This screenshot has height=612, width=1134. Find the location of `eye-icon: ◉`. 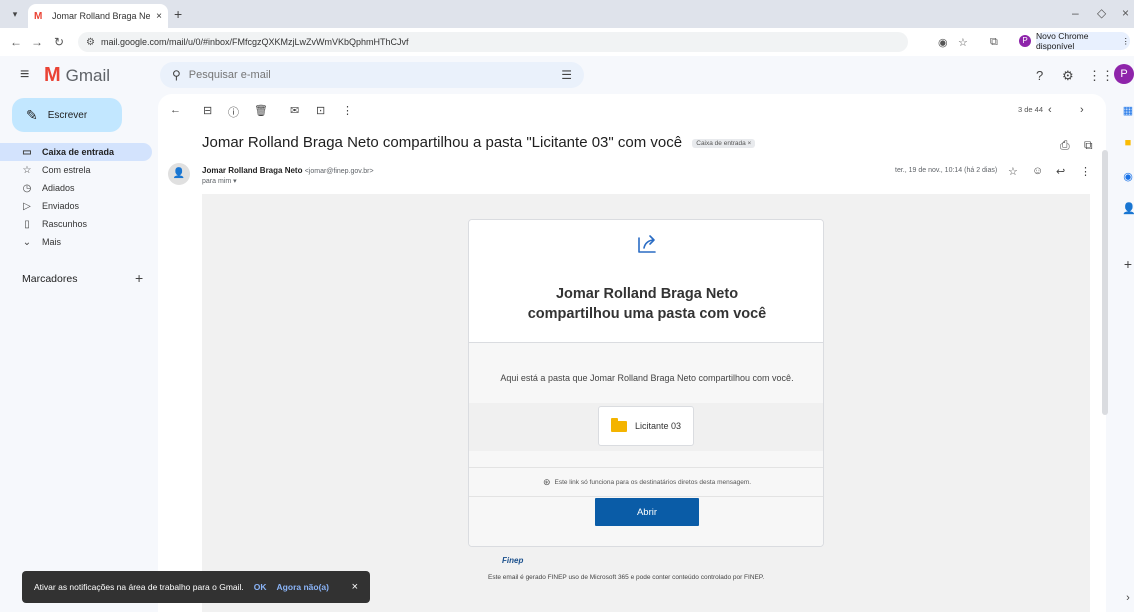

eye-icon: ◉ is located at coordinates (943, 42).